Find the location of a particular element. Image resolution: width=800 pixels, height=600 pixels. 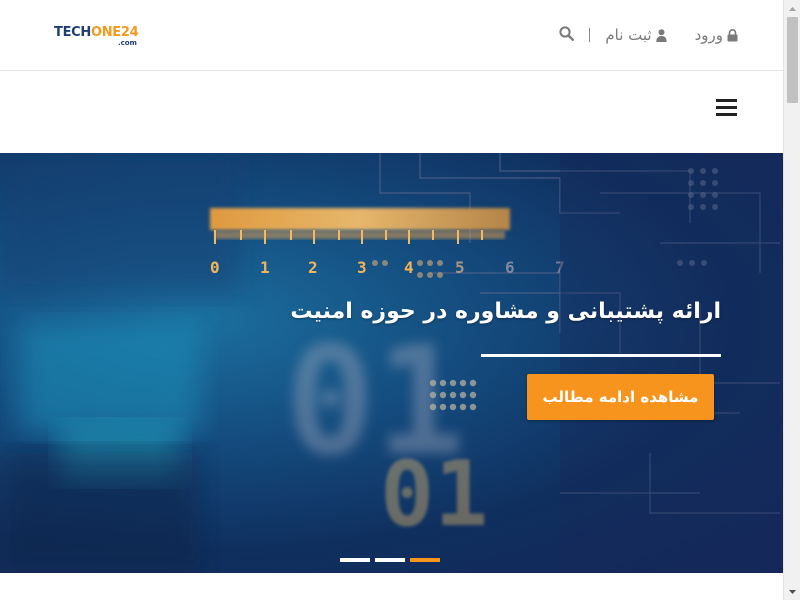

account-links: ورود ثبت نام is located at coordinates (648, 35).